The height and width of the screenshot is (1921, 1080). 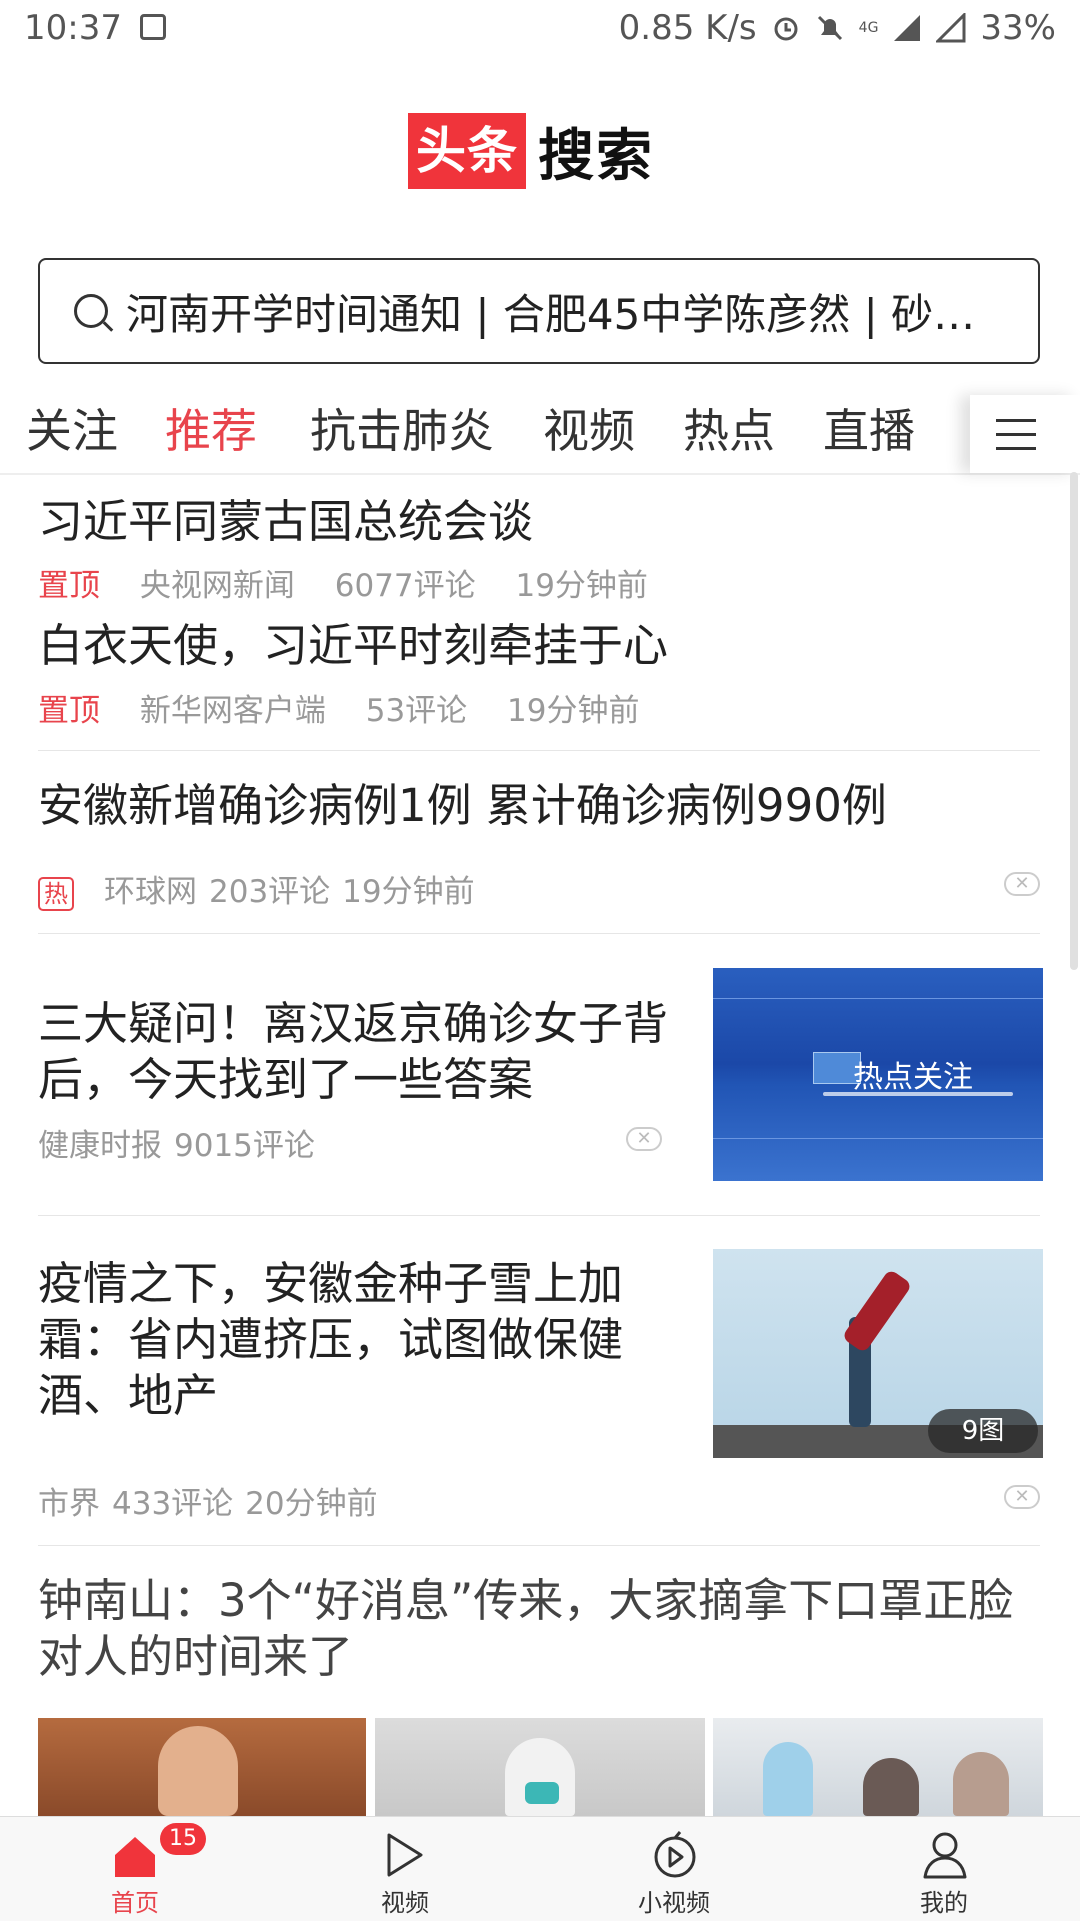 I want to click on news-meta-3: 市界 433评论 20分钟前, so click(x=223, y=1500).